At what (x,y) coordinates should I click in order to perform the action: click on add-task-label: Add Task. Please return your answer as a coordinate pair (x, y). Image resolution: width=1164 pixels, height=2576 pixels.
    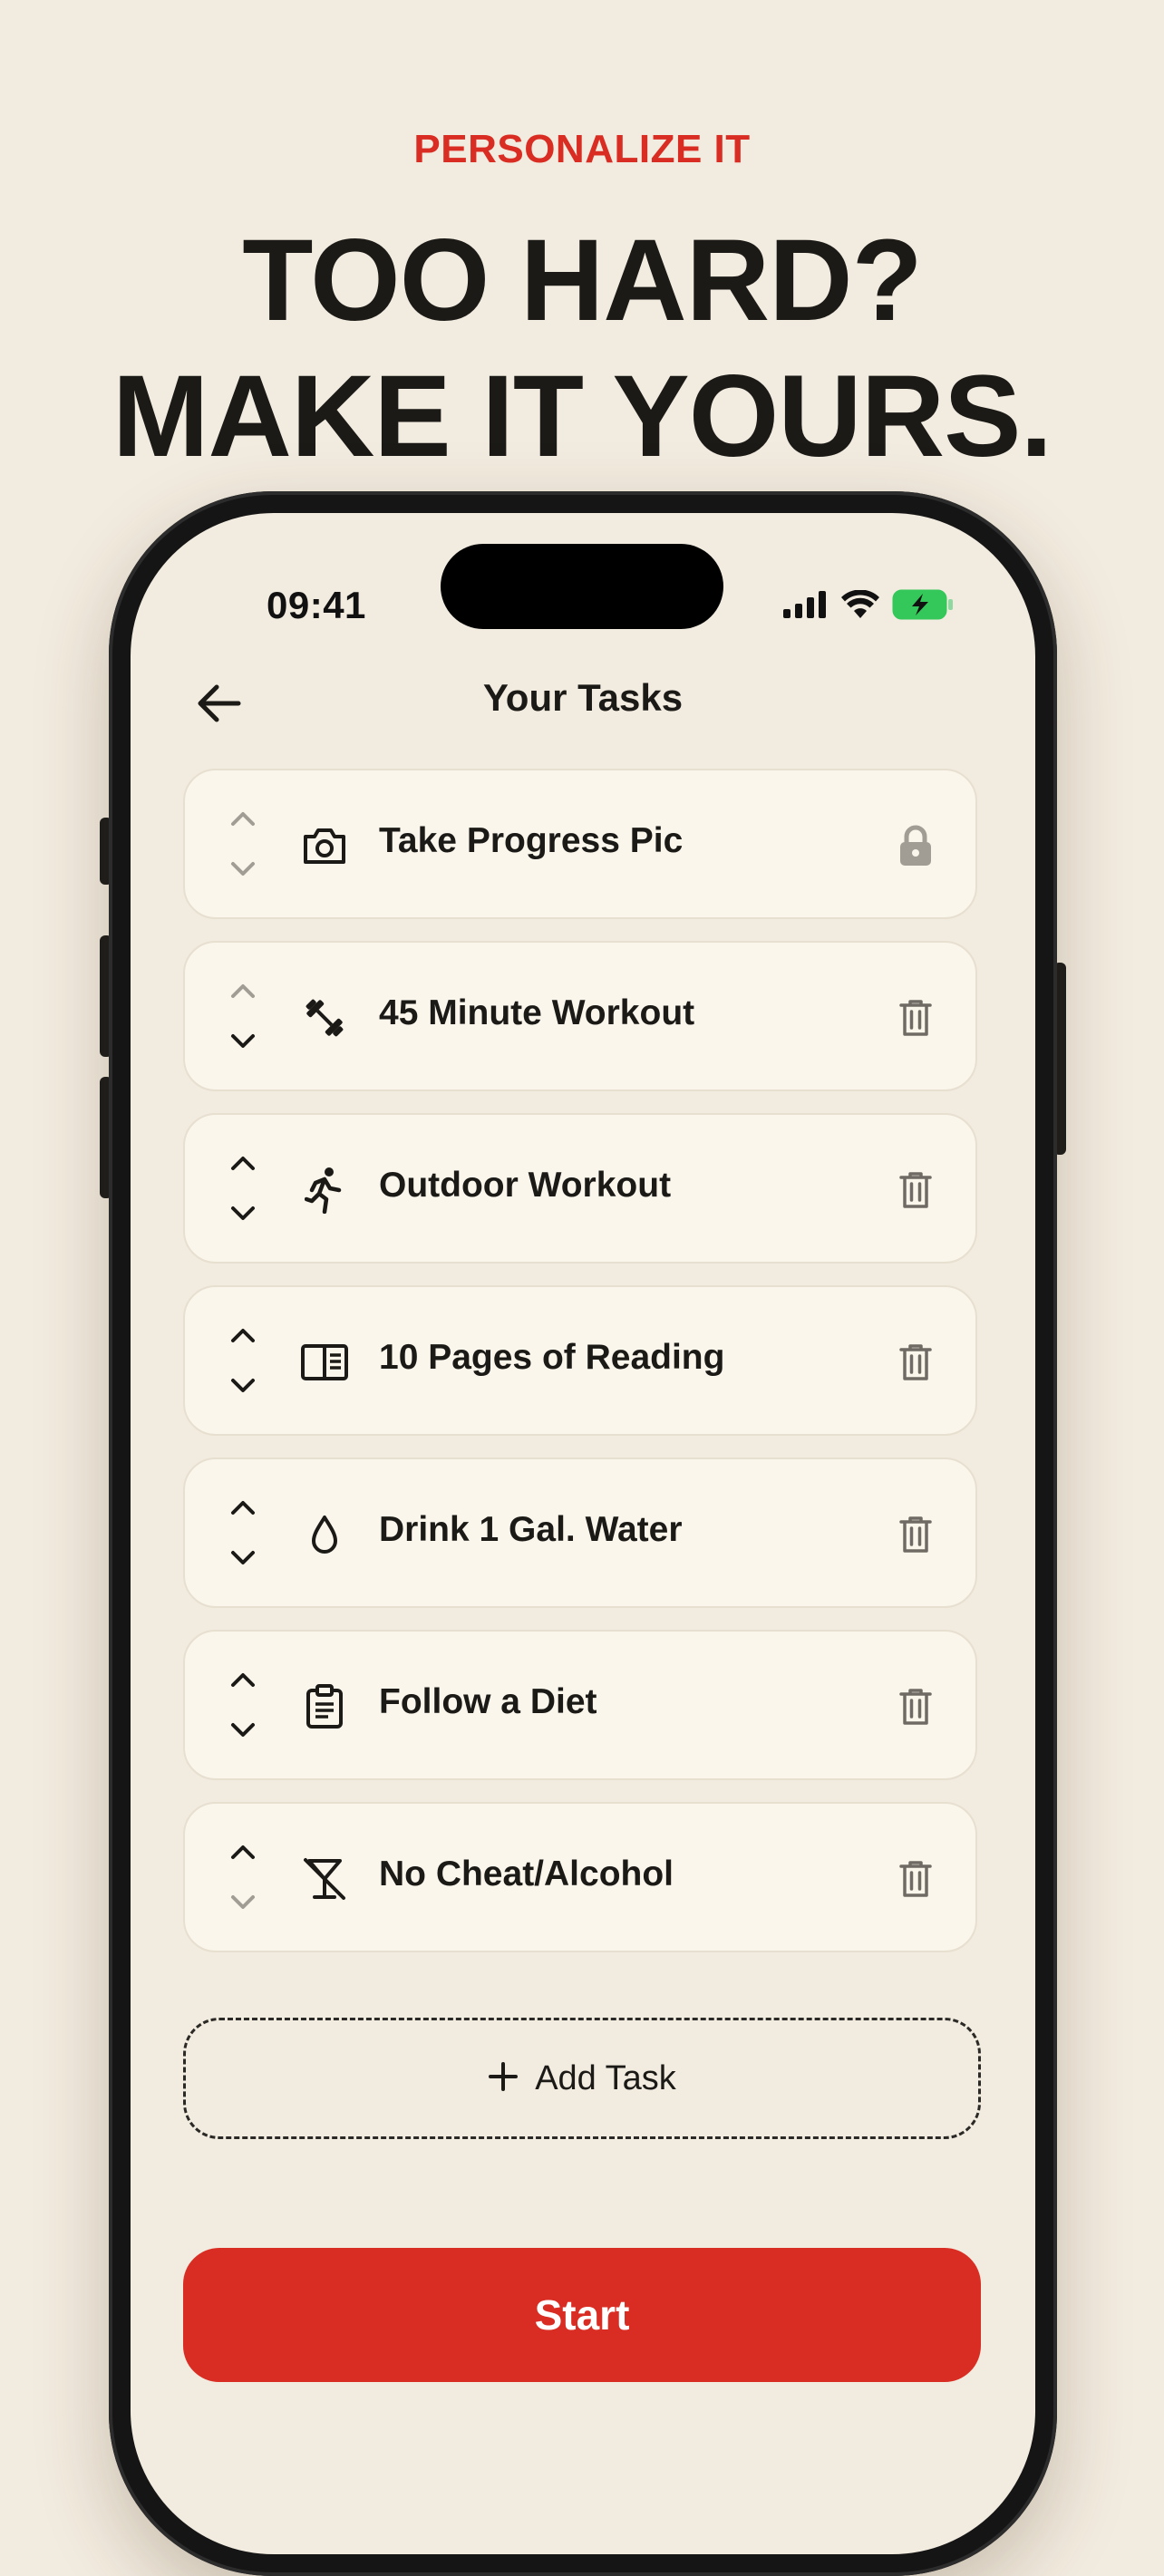
    Looking at the image, I should click on (605, 2077).